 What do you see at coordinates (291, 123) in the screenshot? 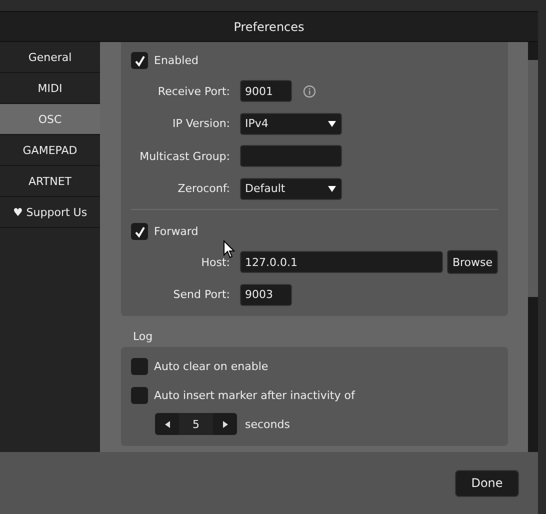
I see `dropdown: IPv4` at bounding box center [291, 123].